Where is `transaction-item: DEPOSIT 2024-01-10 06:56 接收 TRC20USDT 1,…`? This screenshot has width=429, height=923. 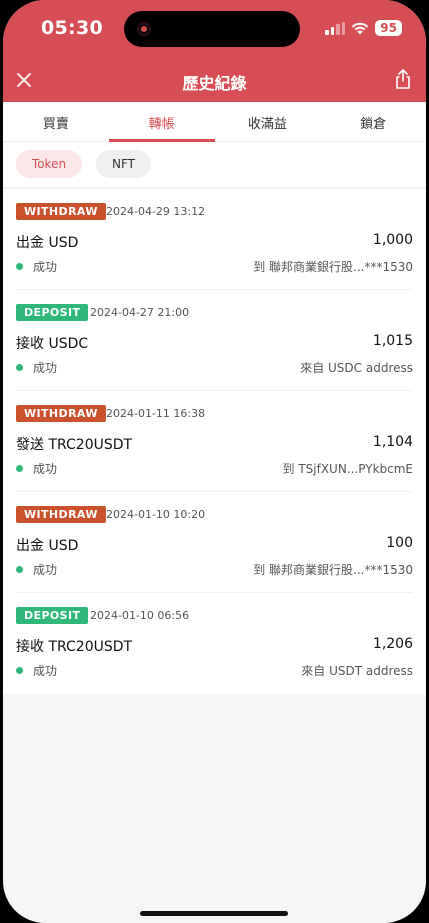
transaction-item: DEPOSIT 2024-01-10 06:56 接收 TRC20USDT 1,… is located at coordinates (214, 643).